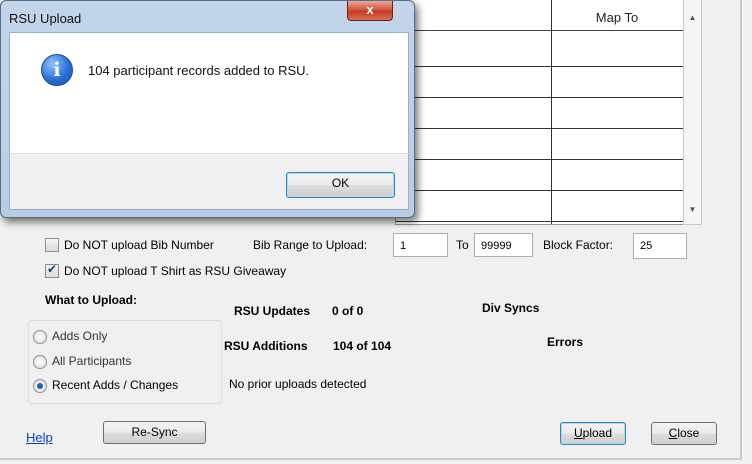 This screenshot has width=752, height=464. I want to click on prior-uploads-status: No prior uploads detected, so click(298, 384).